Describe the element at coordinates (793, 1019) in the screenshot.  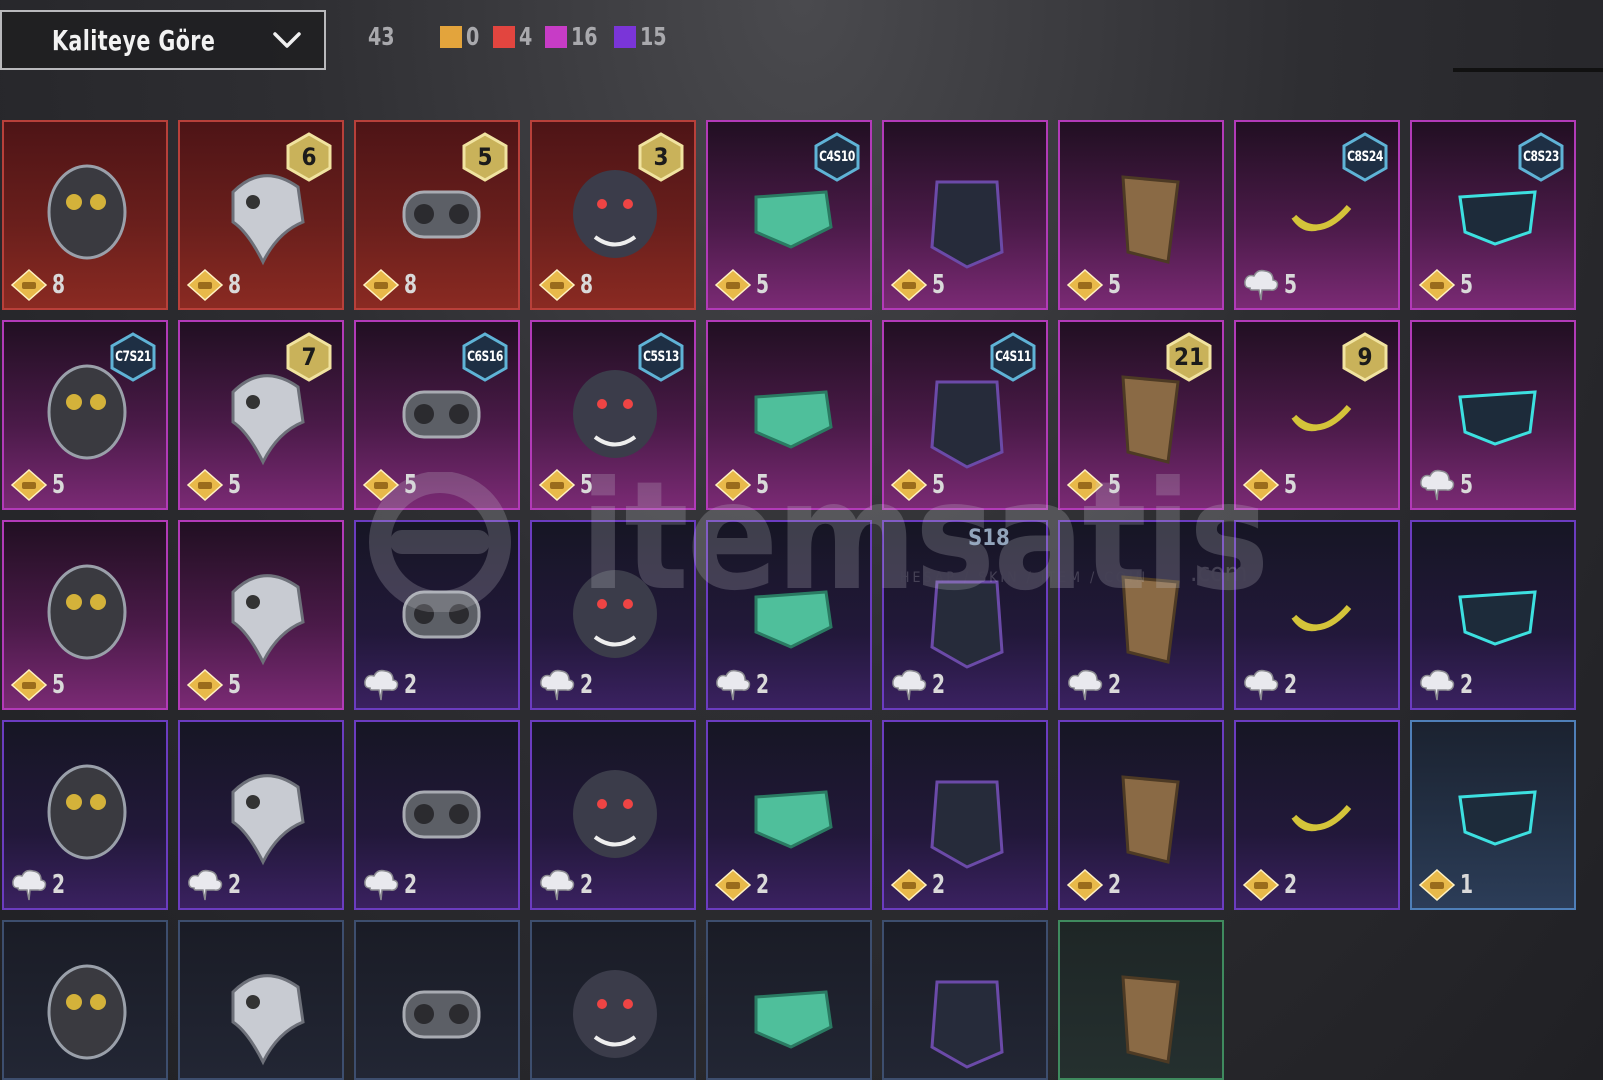
I see `black-surgical-mask-icon` at that location.